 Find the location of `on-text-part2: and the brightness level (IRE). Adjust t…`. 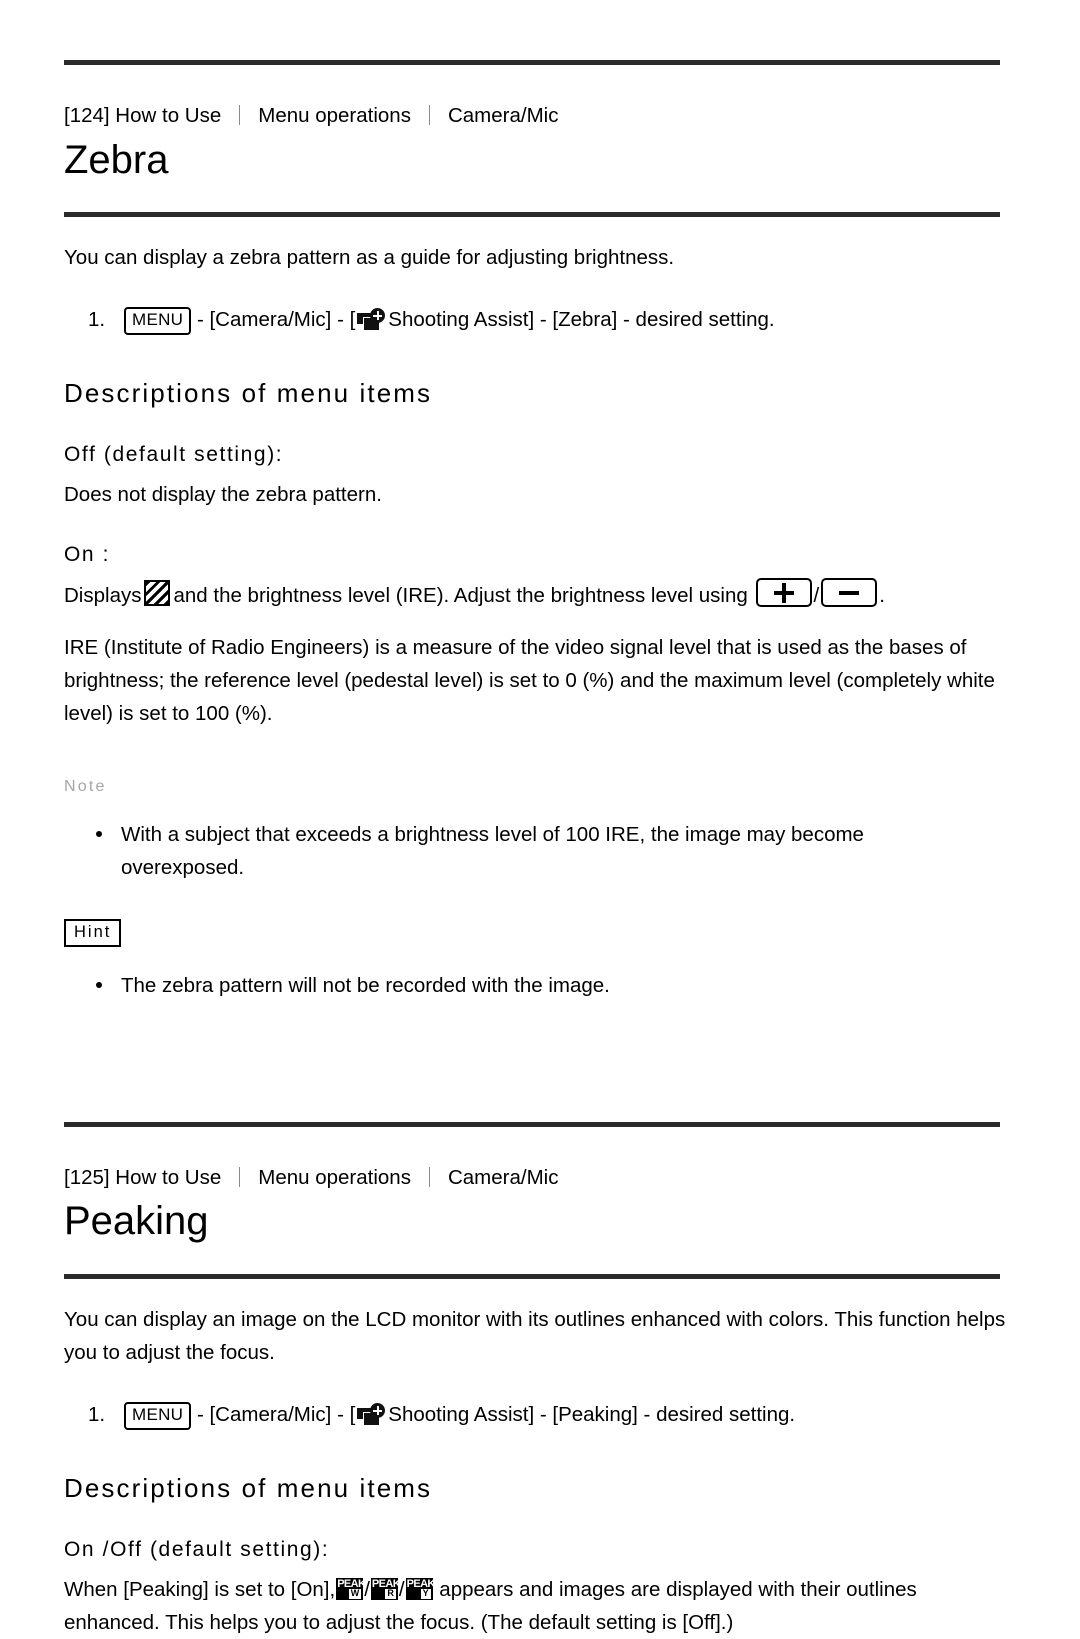

on-text-part2: and the brightness level (IRE). Adjust t… is located at coordinates (460, 596).